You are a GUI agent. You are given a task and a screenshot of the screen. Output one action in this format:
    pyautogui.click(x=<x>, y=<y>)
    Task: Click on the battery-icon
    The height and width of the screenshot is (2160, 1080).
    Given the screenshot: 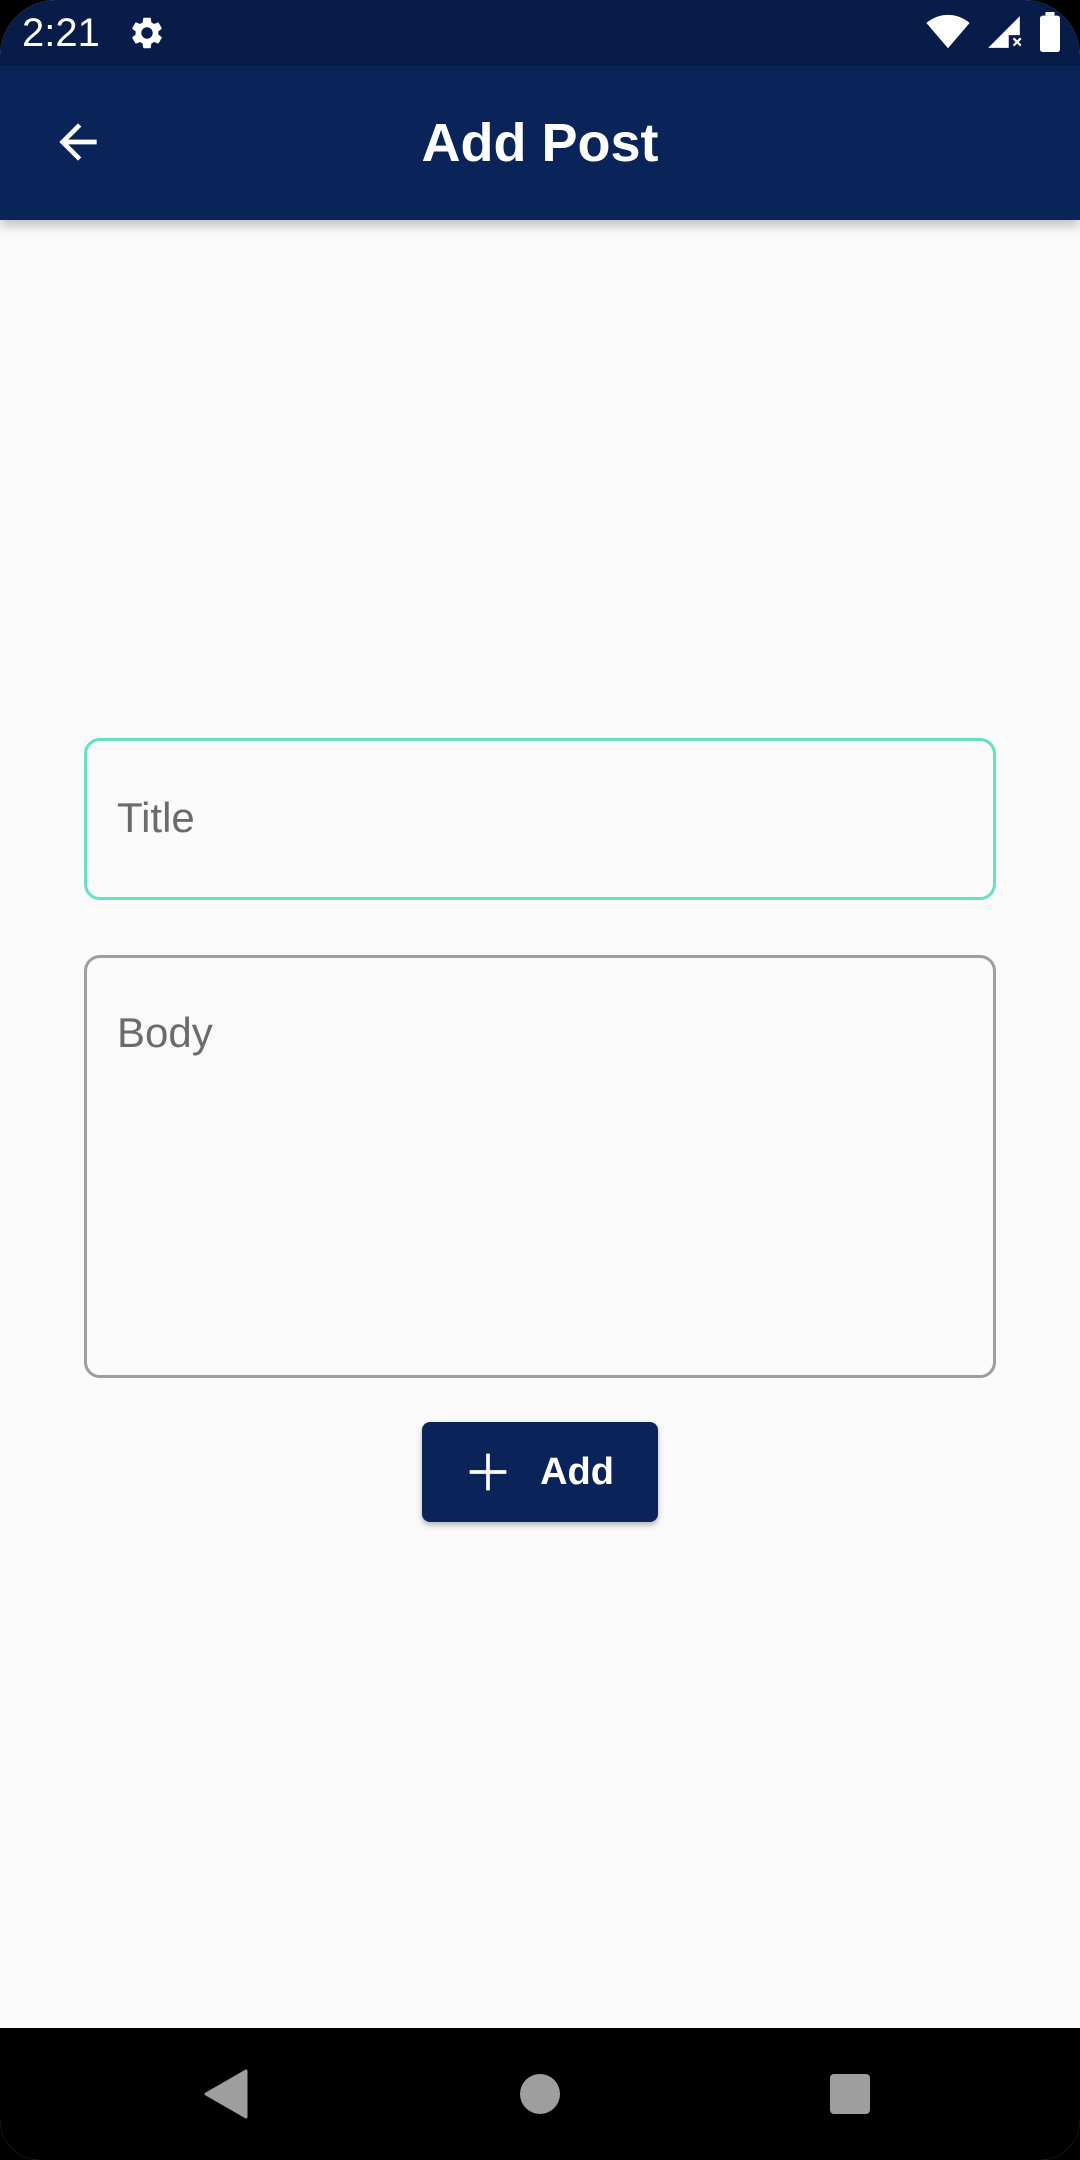 What is the action you would take?
    pyautogui.click(x=1050, y=32)
    